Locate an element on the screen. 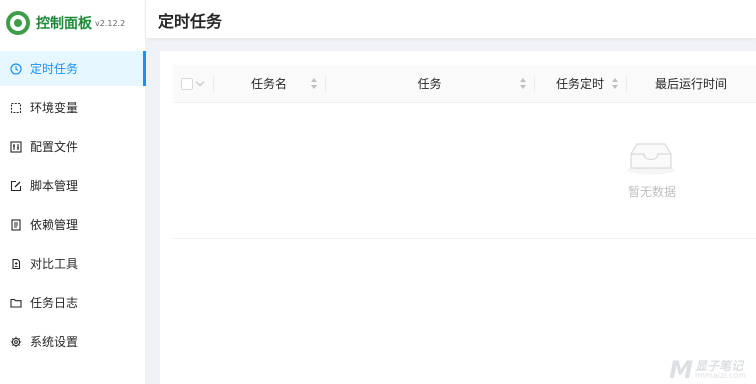 The height and width of the screenshot is (384, 756). watermark-en: lmmaizi.com is located at coordinates (720, 375).